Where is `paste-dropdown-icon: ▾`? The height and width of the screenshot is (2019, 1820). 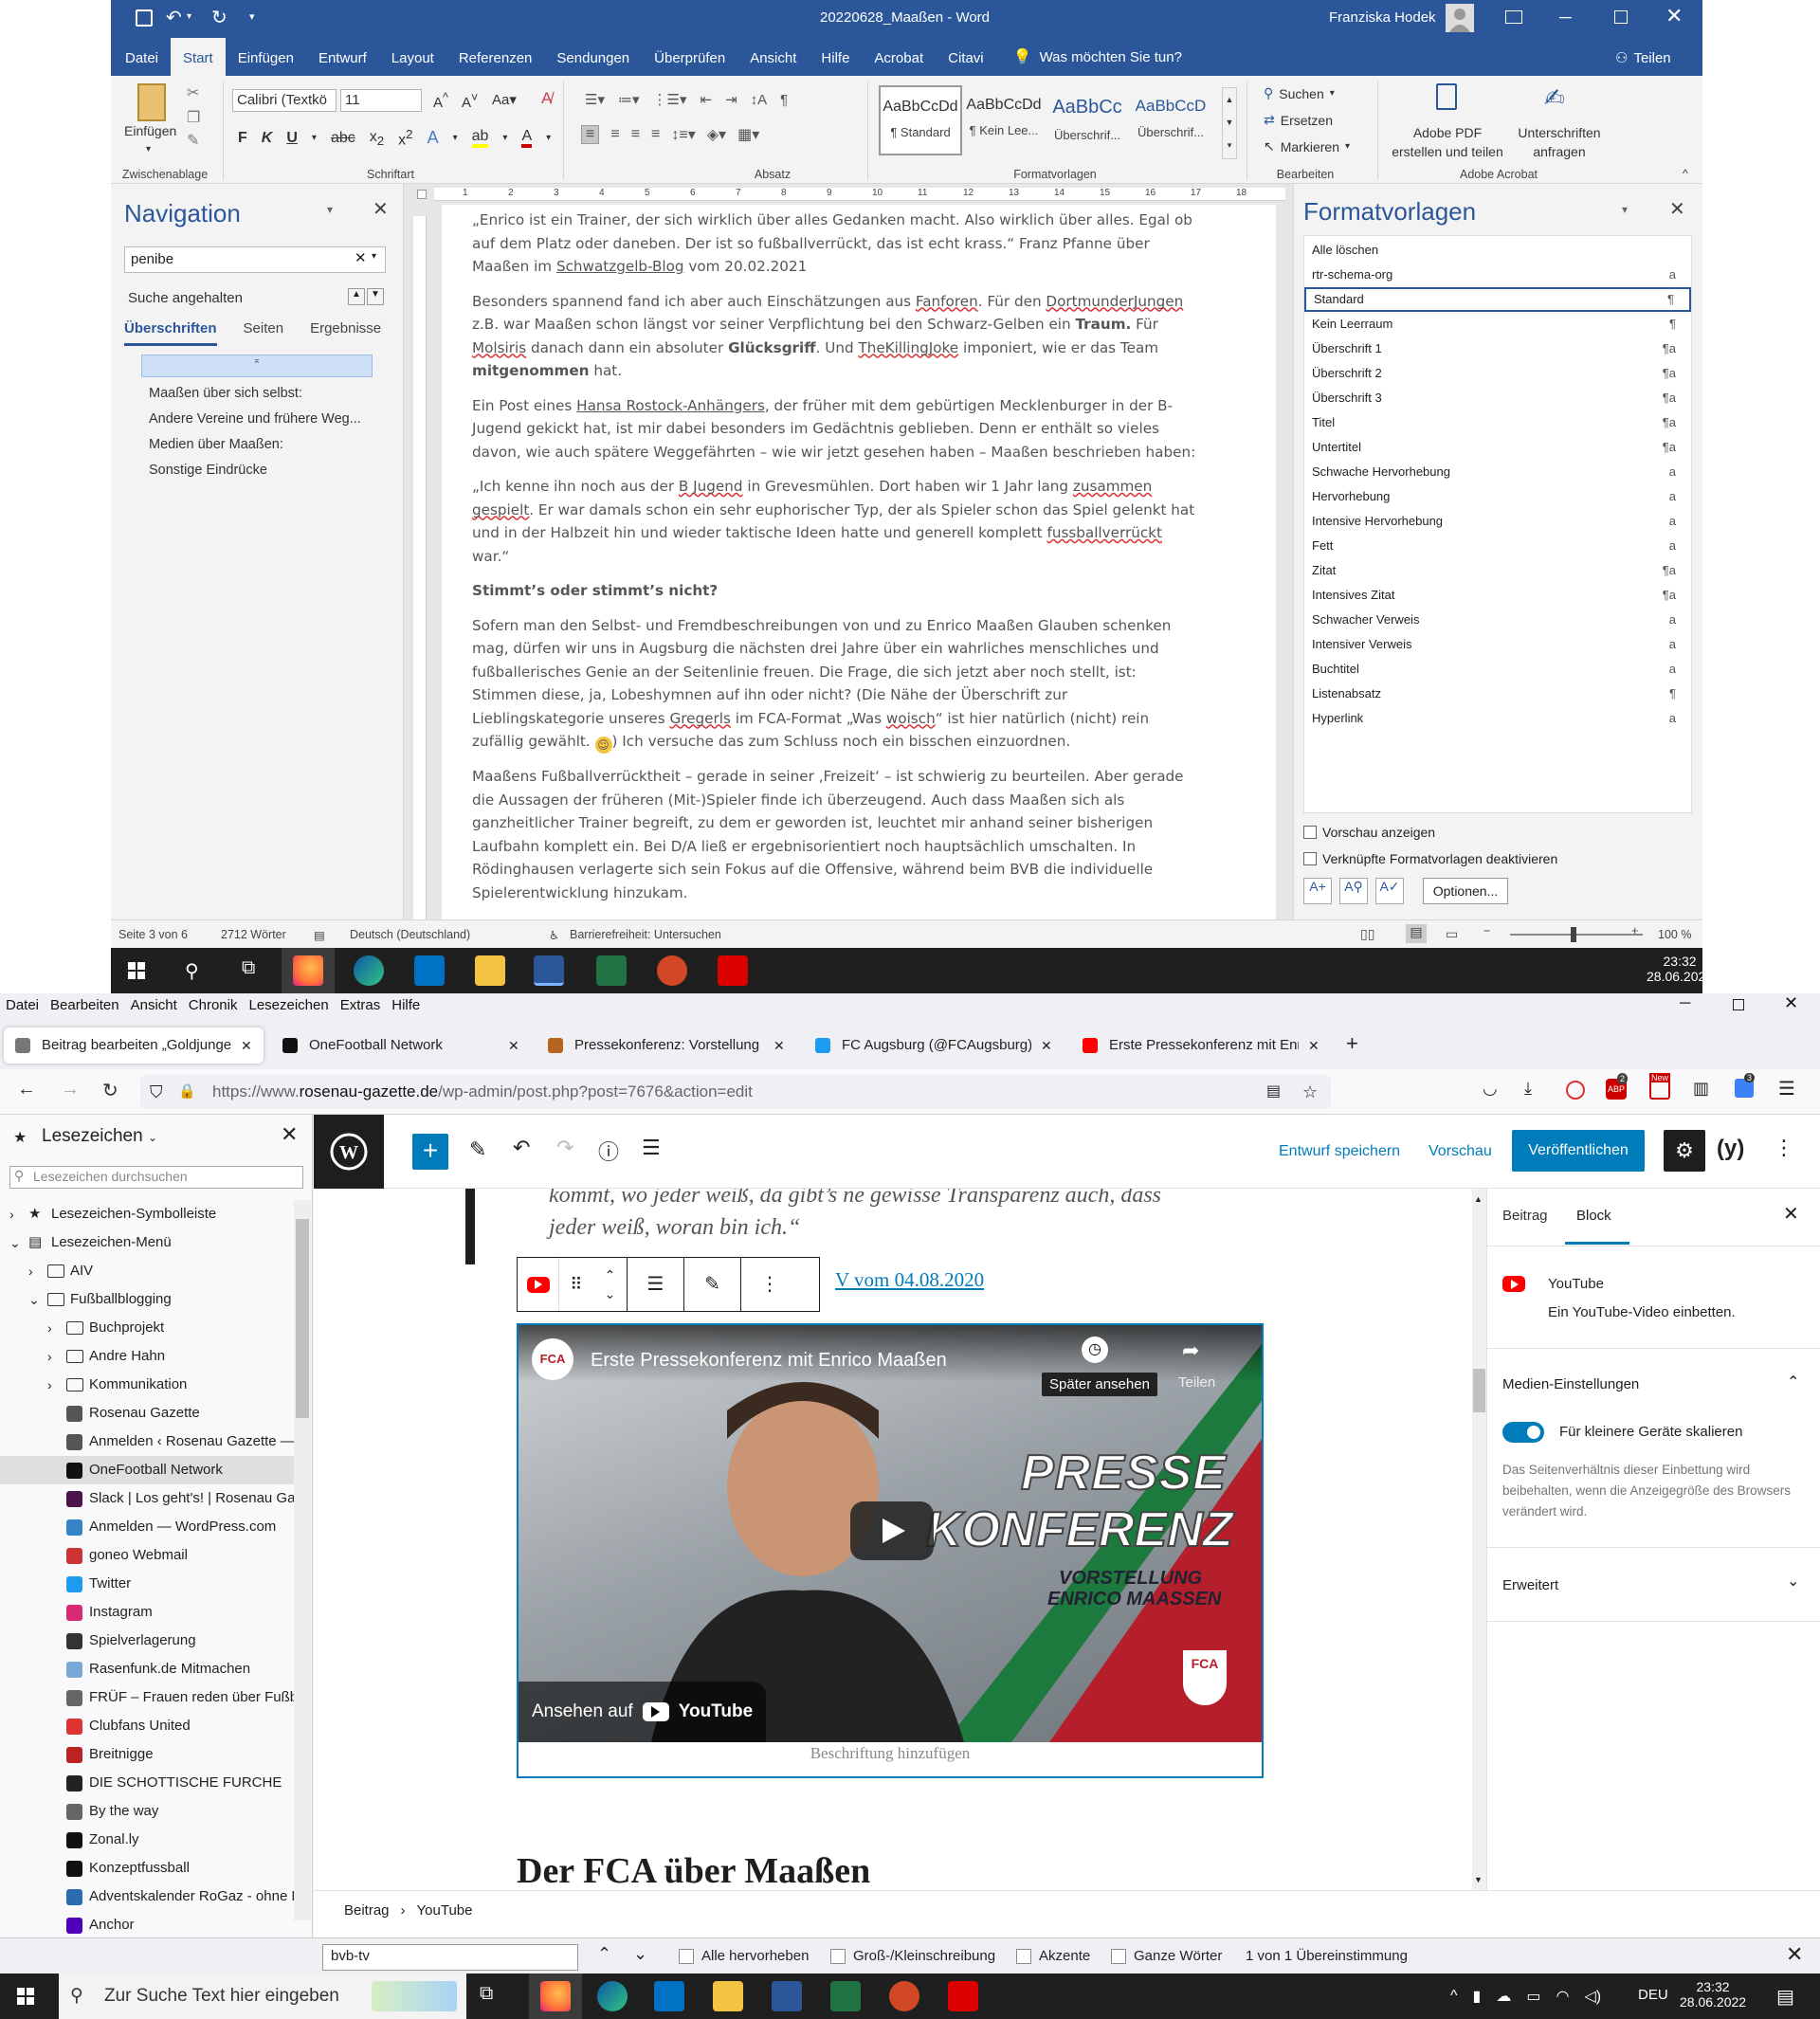
paste-dropdown-icon: ▾ is located at coordinates (148, 149).